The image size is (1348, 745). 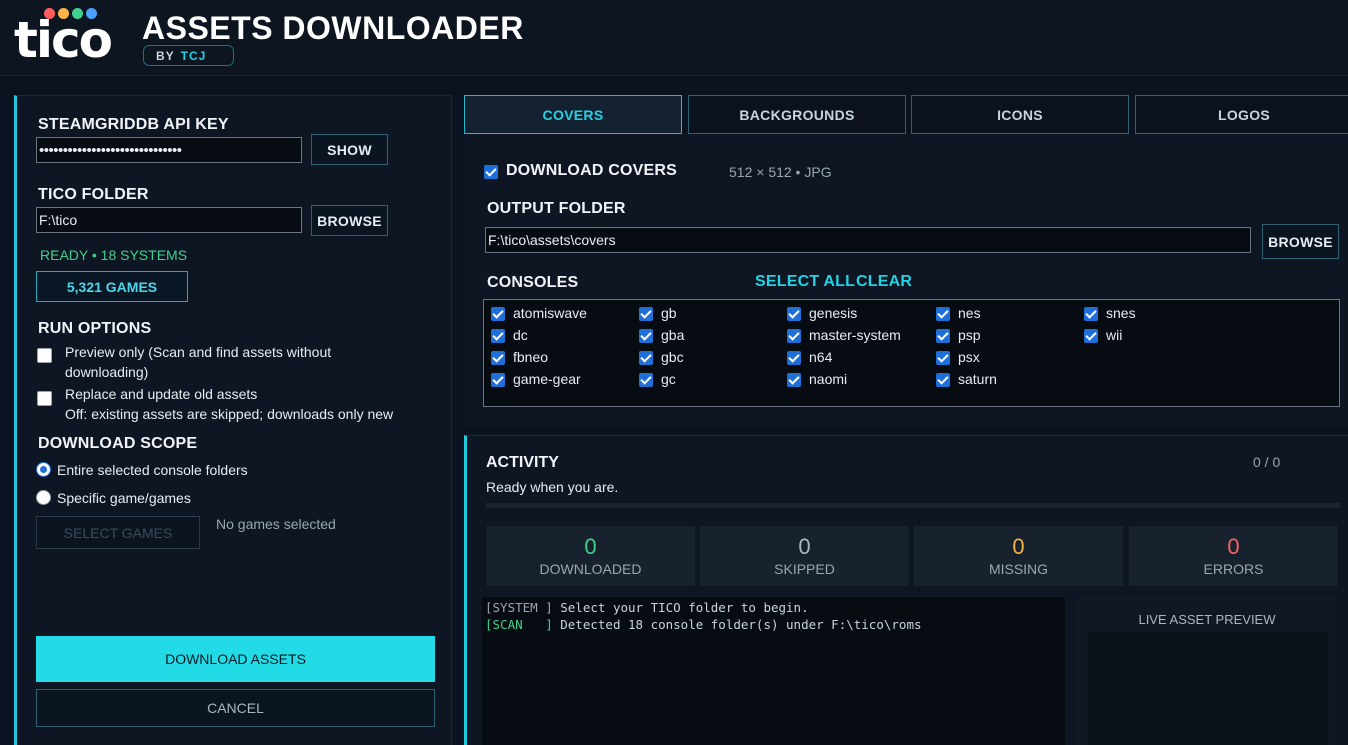 I want to click on browse-tico-button: BROWSE, so click(x=349, y=220).